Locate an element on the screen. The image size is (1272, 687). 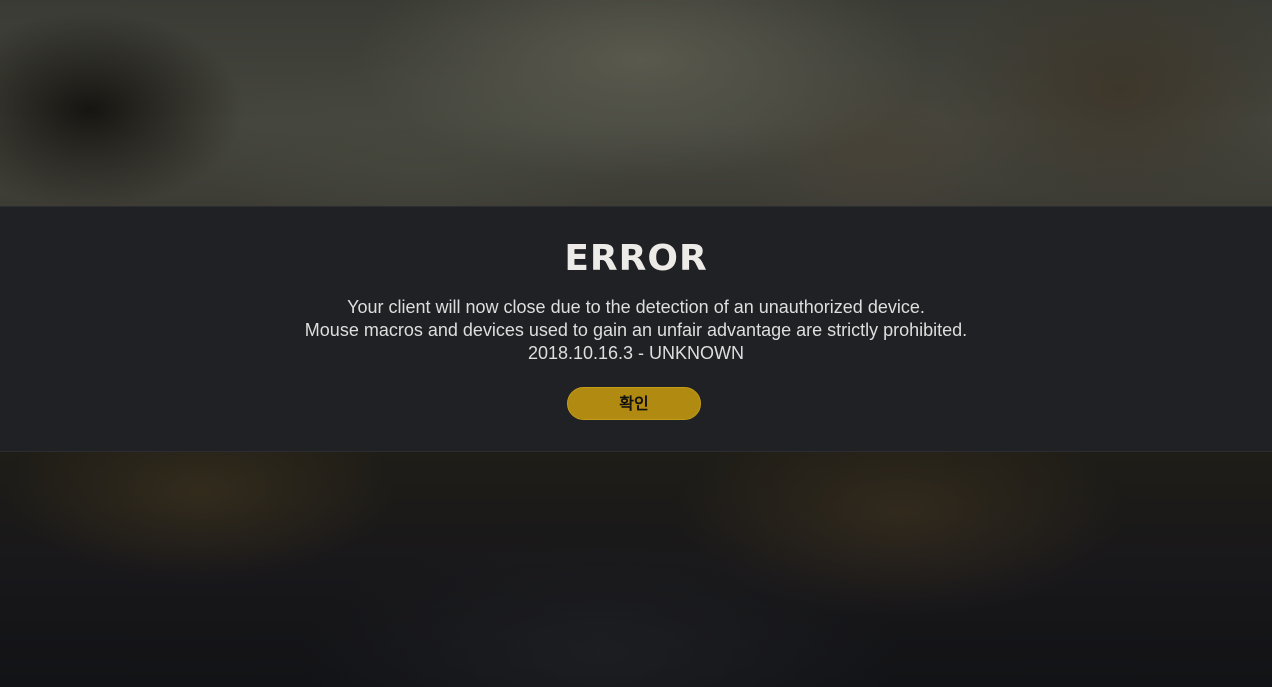
dialog-title: ERROR is located at coordinates (636, 258).